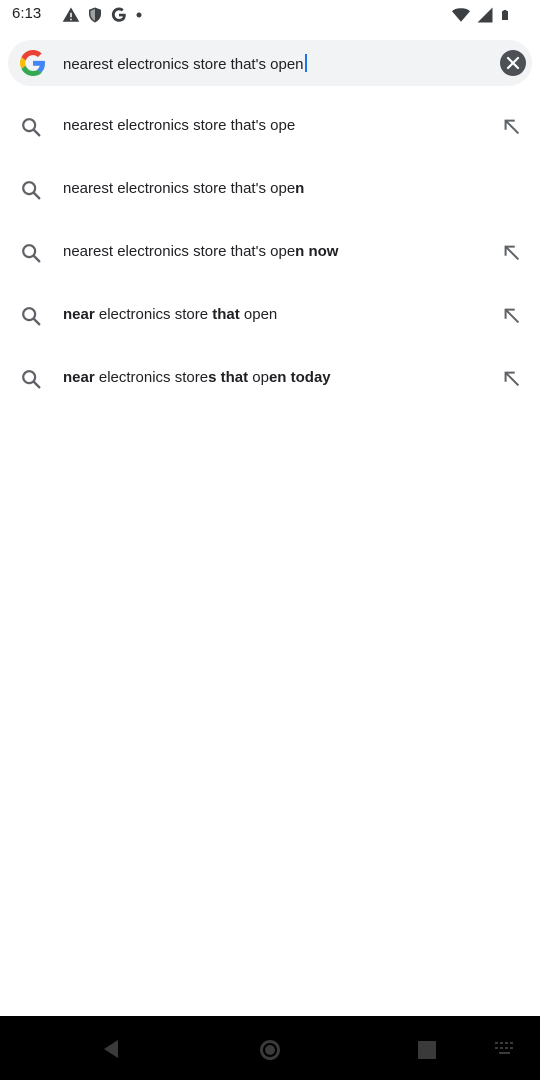 This screenshot has width=540, height=1080. Describe the element at coordinates (103, 15) in the screenshot. I see `status-icons-left` at that location.